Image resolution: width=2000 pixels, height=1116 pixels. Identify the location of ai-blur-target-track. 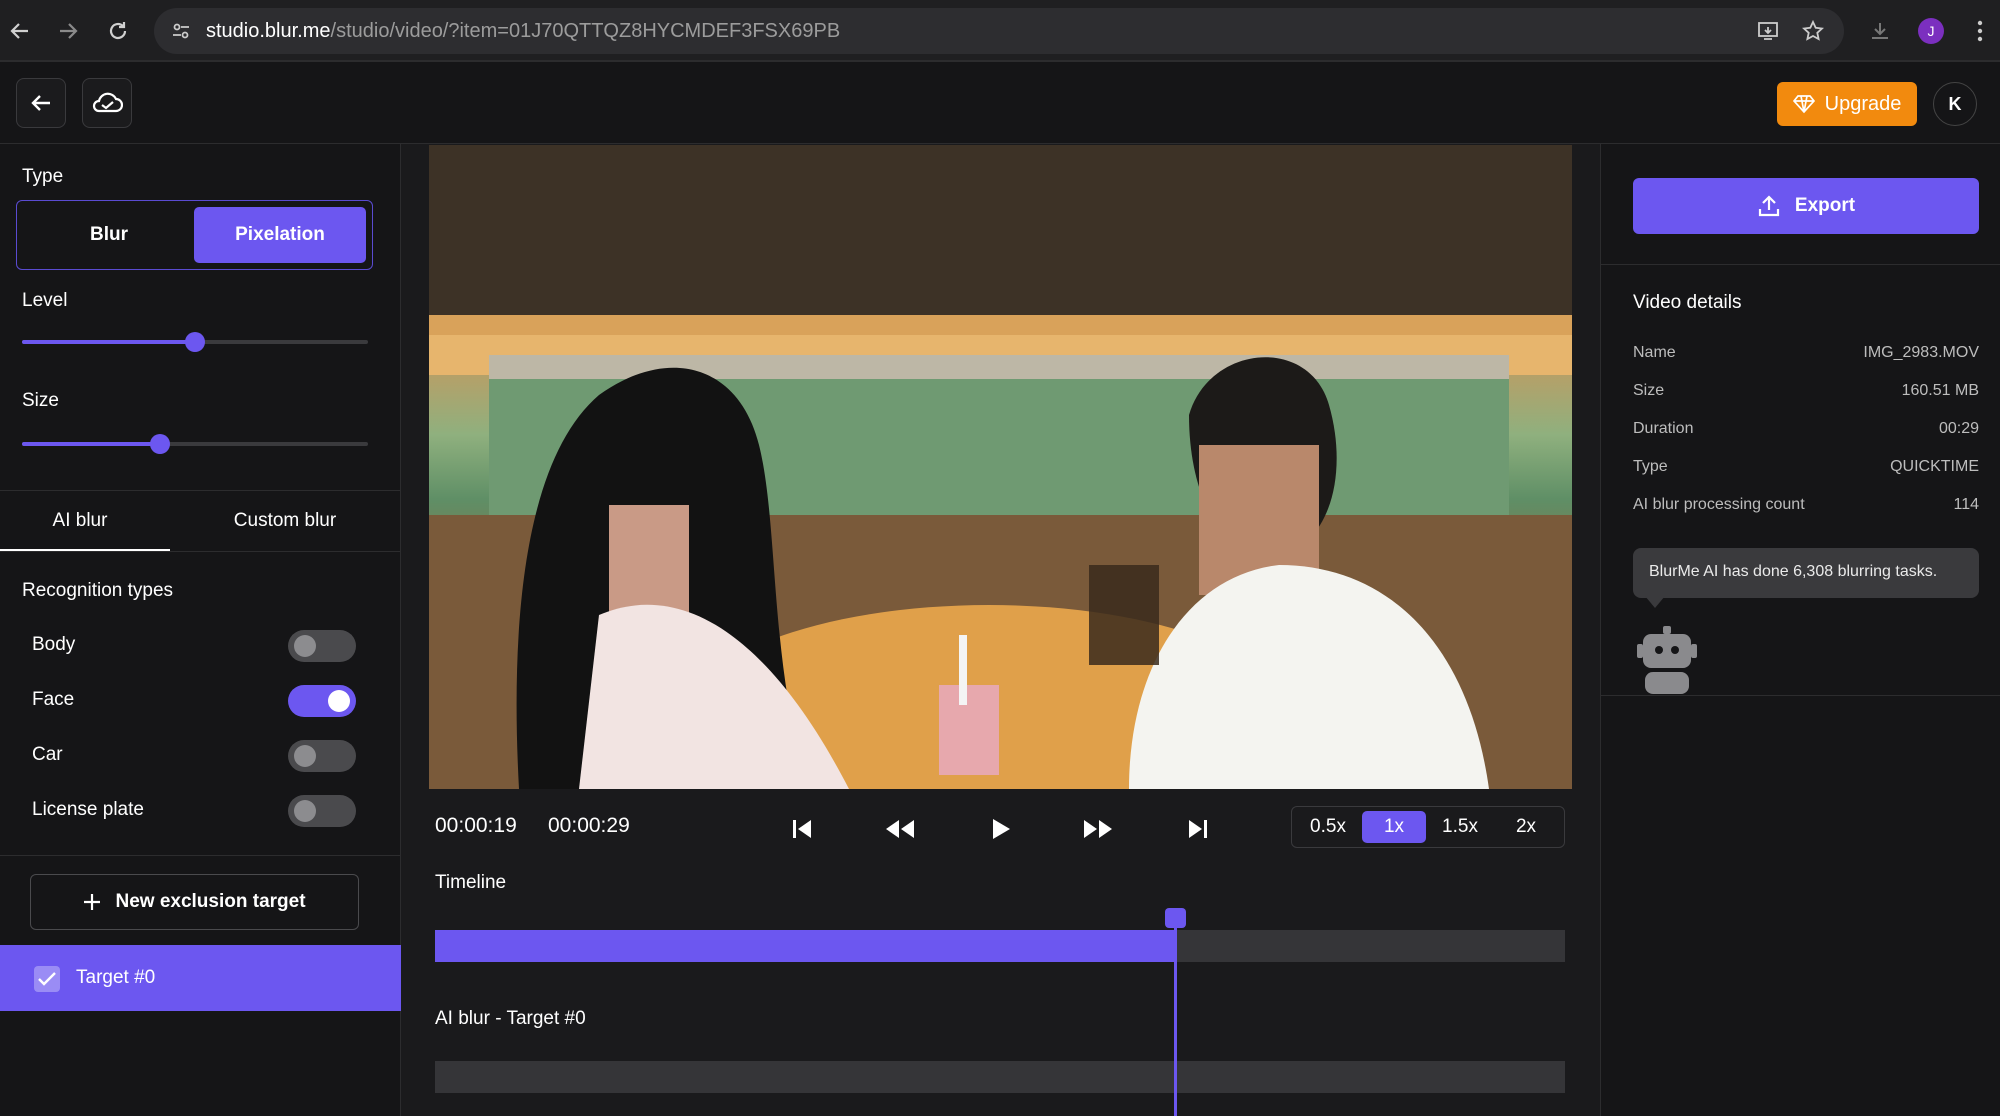
(1000, 1077).